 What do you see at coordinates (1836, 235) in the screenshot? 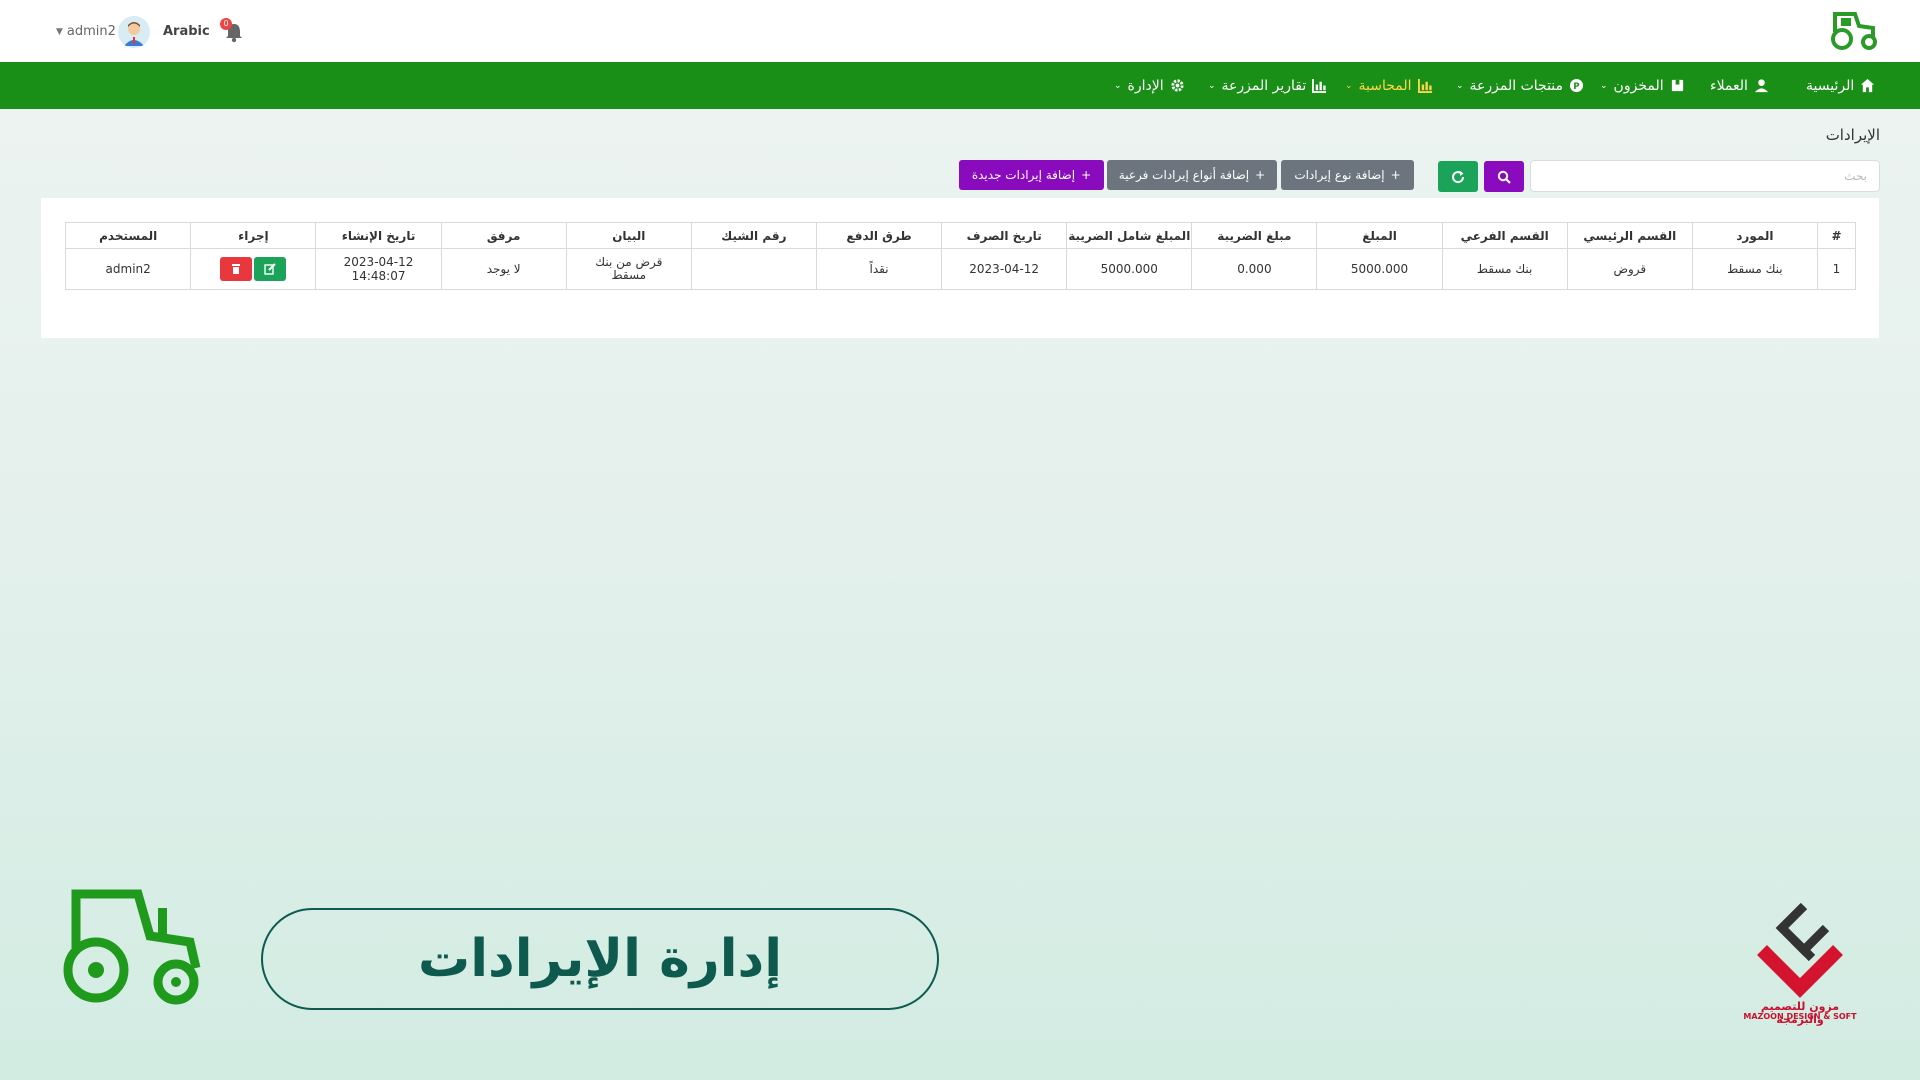
I see `col-header: #` at bounding box center [1836, 235].